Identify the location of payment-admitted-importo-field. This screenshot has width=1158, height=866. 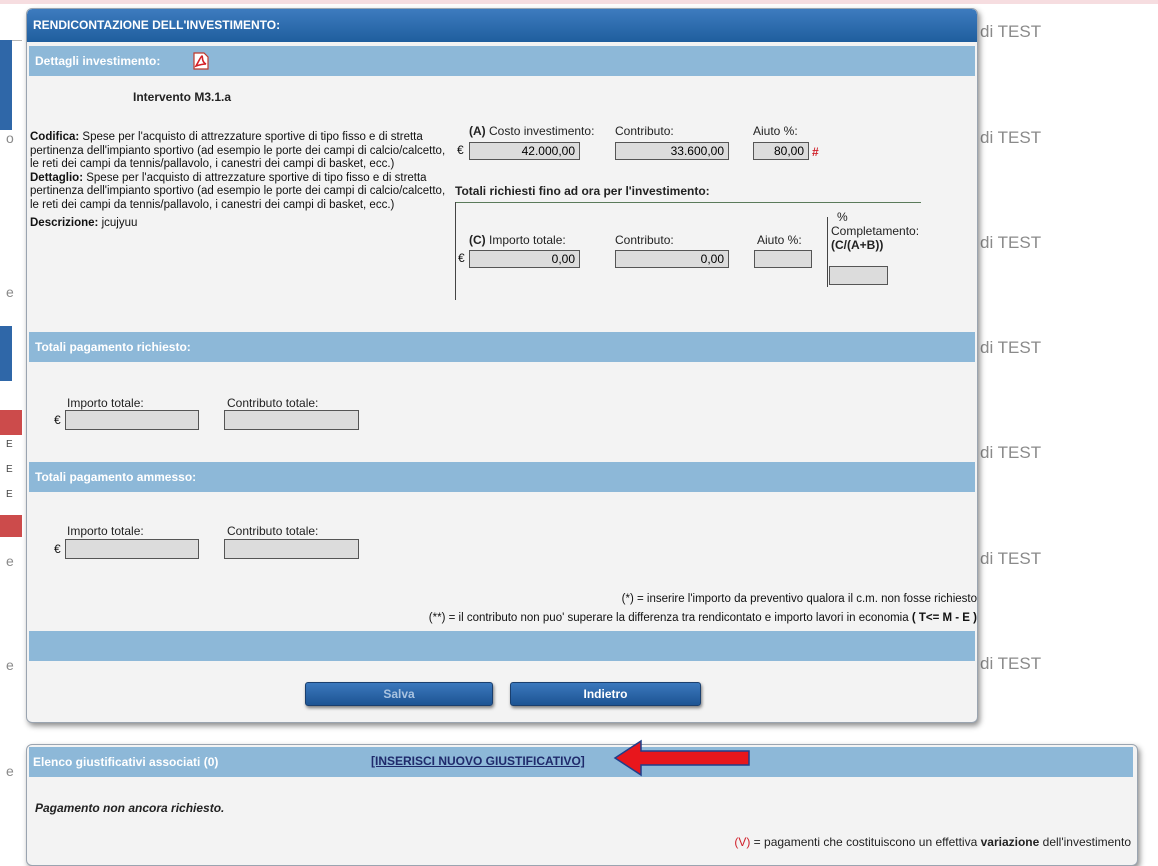
(132, 549).